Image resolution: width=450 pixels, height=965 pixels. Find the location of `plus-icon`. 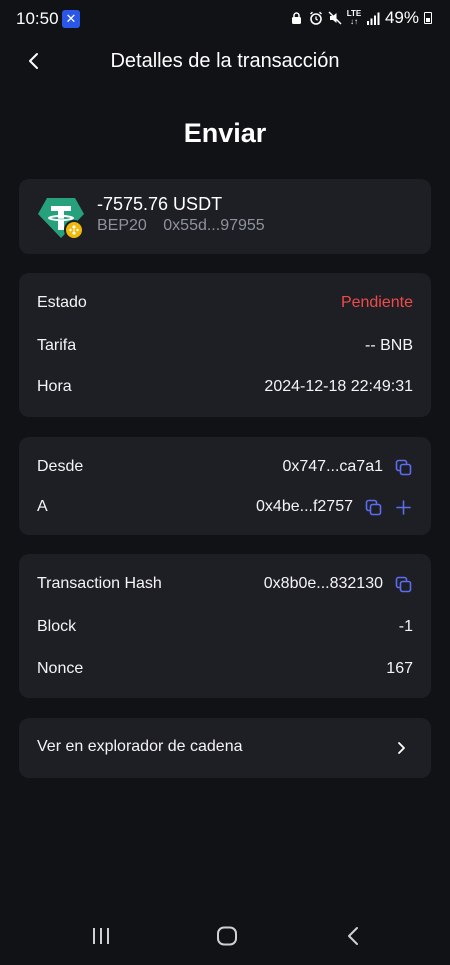

plus-icon is located at coordinates (403, 507).